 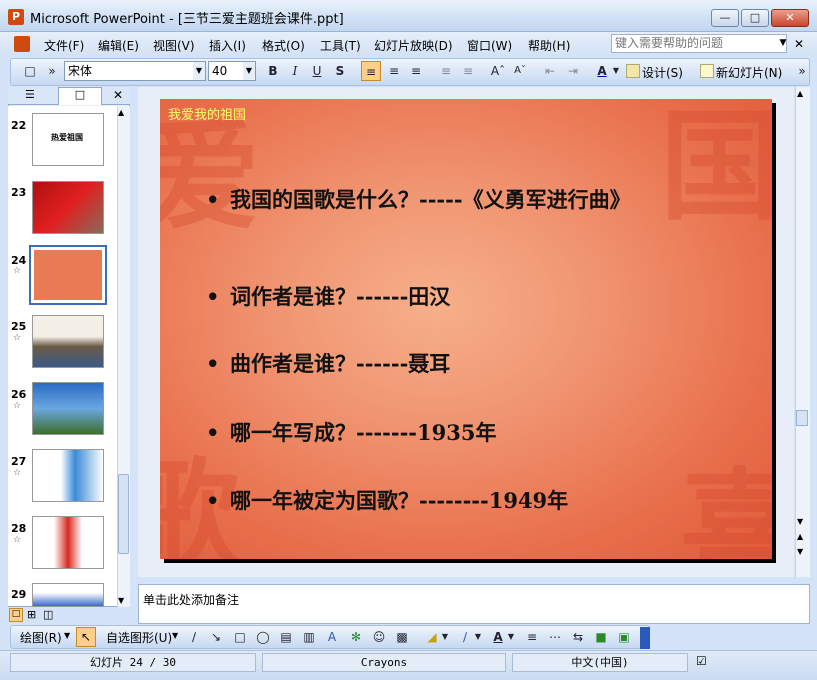 I want to click on bullet-2: • 词作者是谁？------田汉, so click(x=453, y=297).